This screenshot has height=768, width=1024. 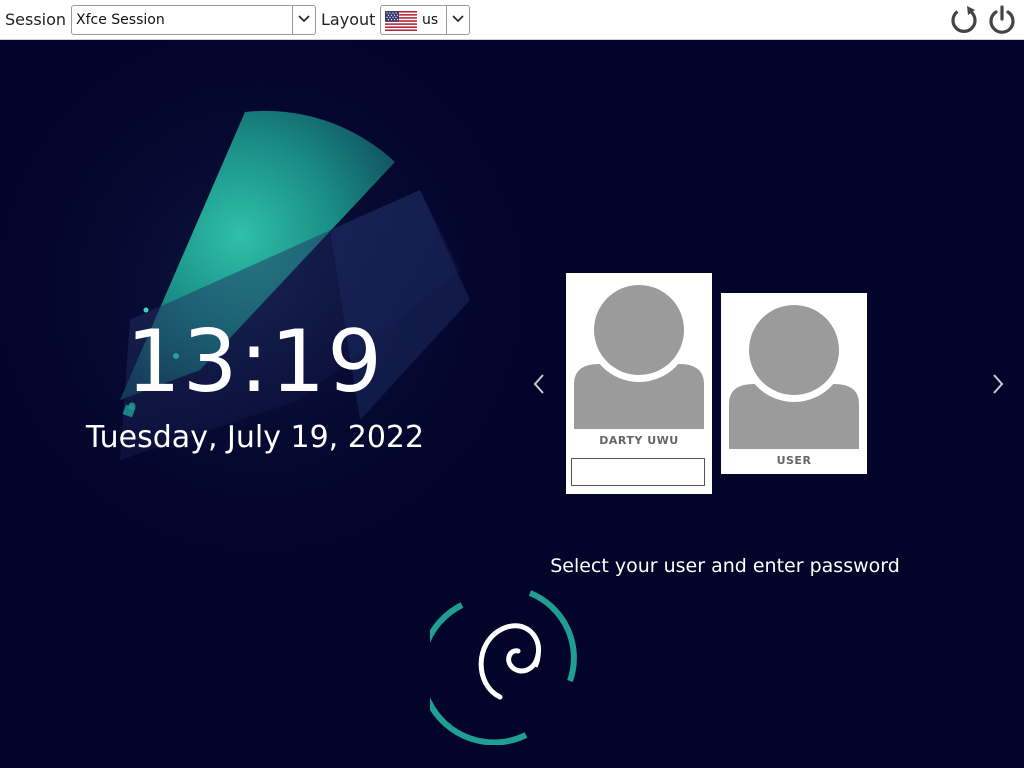 I want to click on debian-logo-icon, so click(x=503, y=667).